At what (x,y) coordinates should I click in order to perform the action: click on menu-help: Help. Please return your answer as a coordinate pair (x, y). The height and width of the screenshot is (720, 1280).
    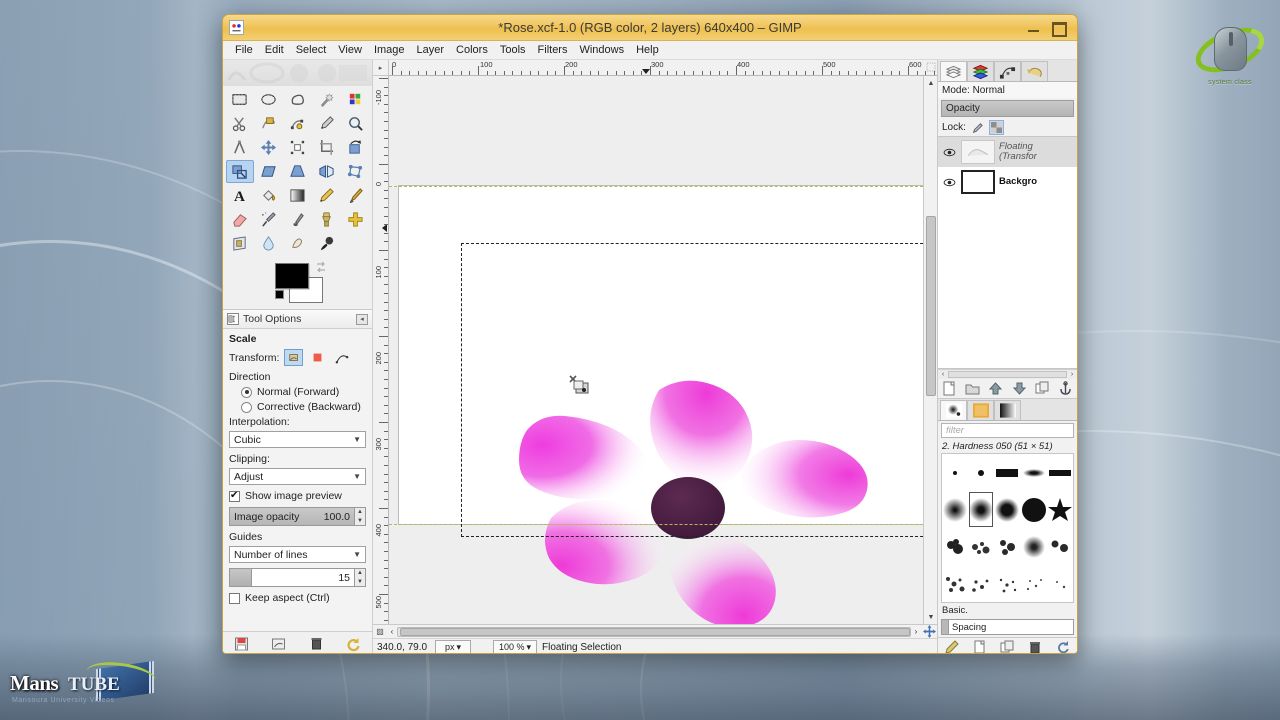
    Looking at the image, I should click on (647, 50).